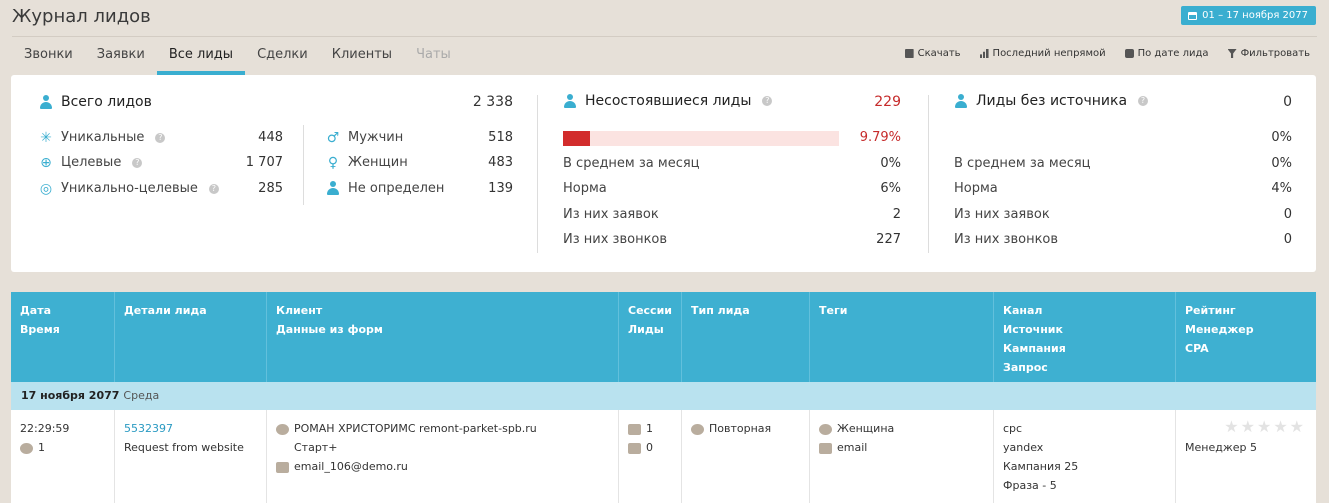 The image size is (1329, 503). What do you see at coordinates (81, 16) in the screenshot?
I see `page-title: Журнал лидов` at bounding box center [81, 16].